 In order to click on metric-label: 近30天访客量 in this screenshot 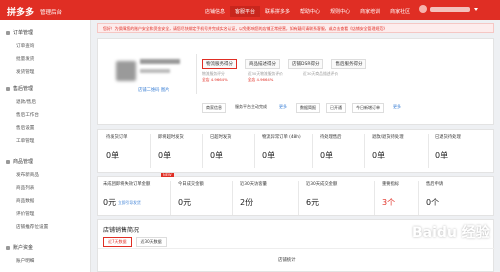, I will do `click(253, 184)`.